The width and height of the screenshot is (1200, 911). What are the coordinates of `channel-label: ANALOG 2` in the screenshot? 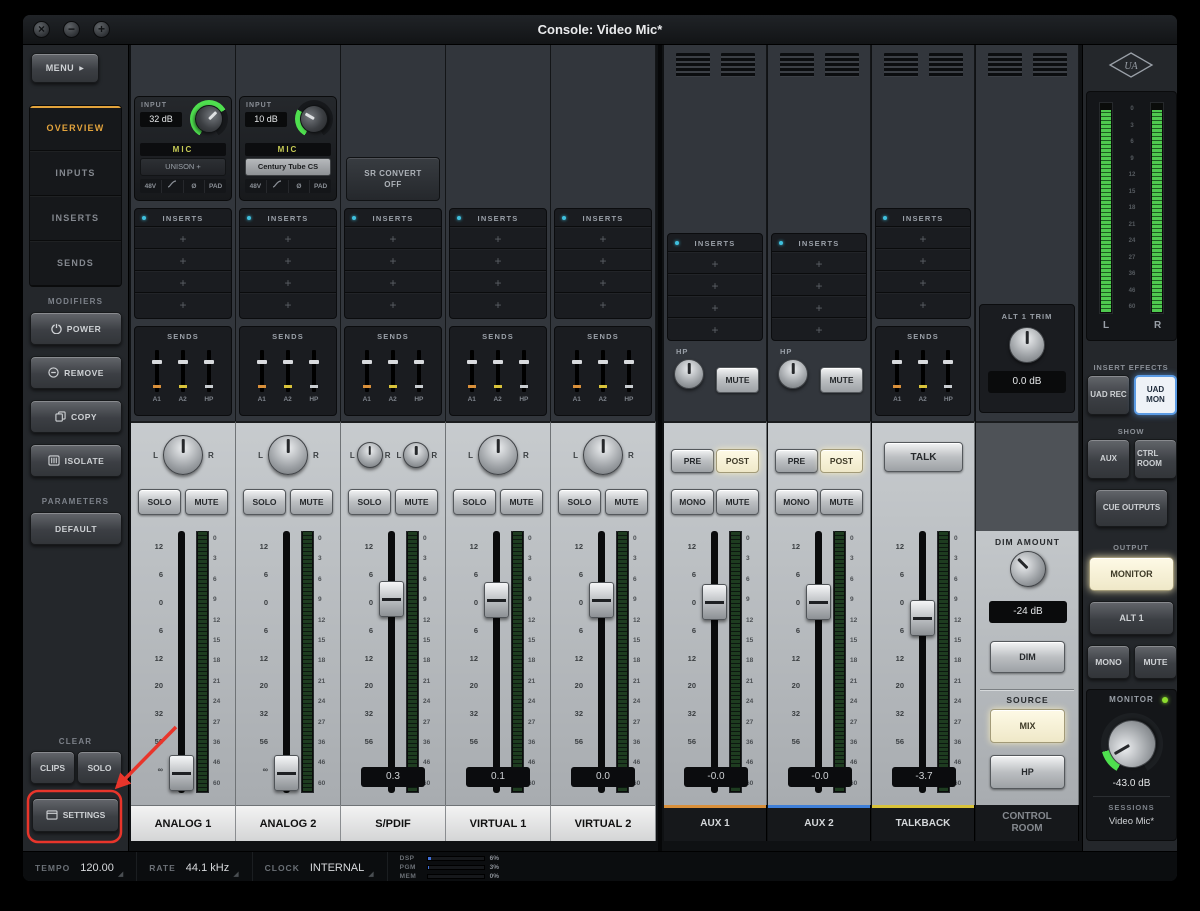 It's located at (288, 823).